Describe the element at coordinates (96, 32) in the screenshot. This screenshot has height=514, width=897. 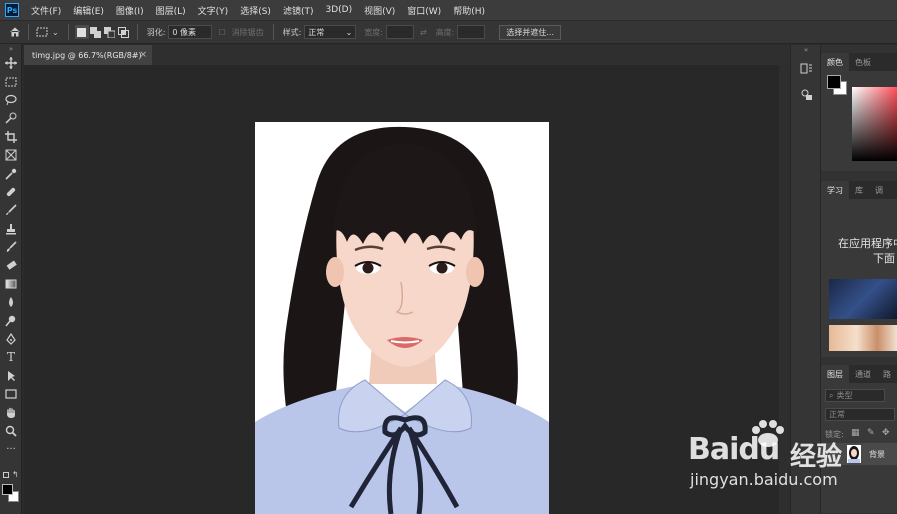
I see `add-selection-icon` at that location.